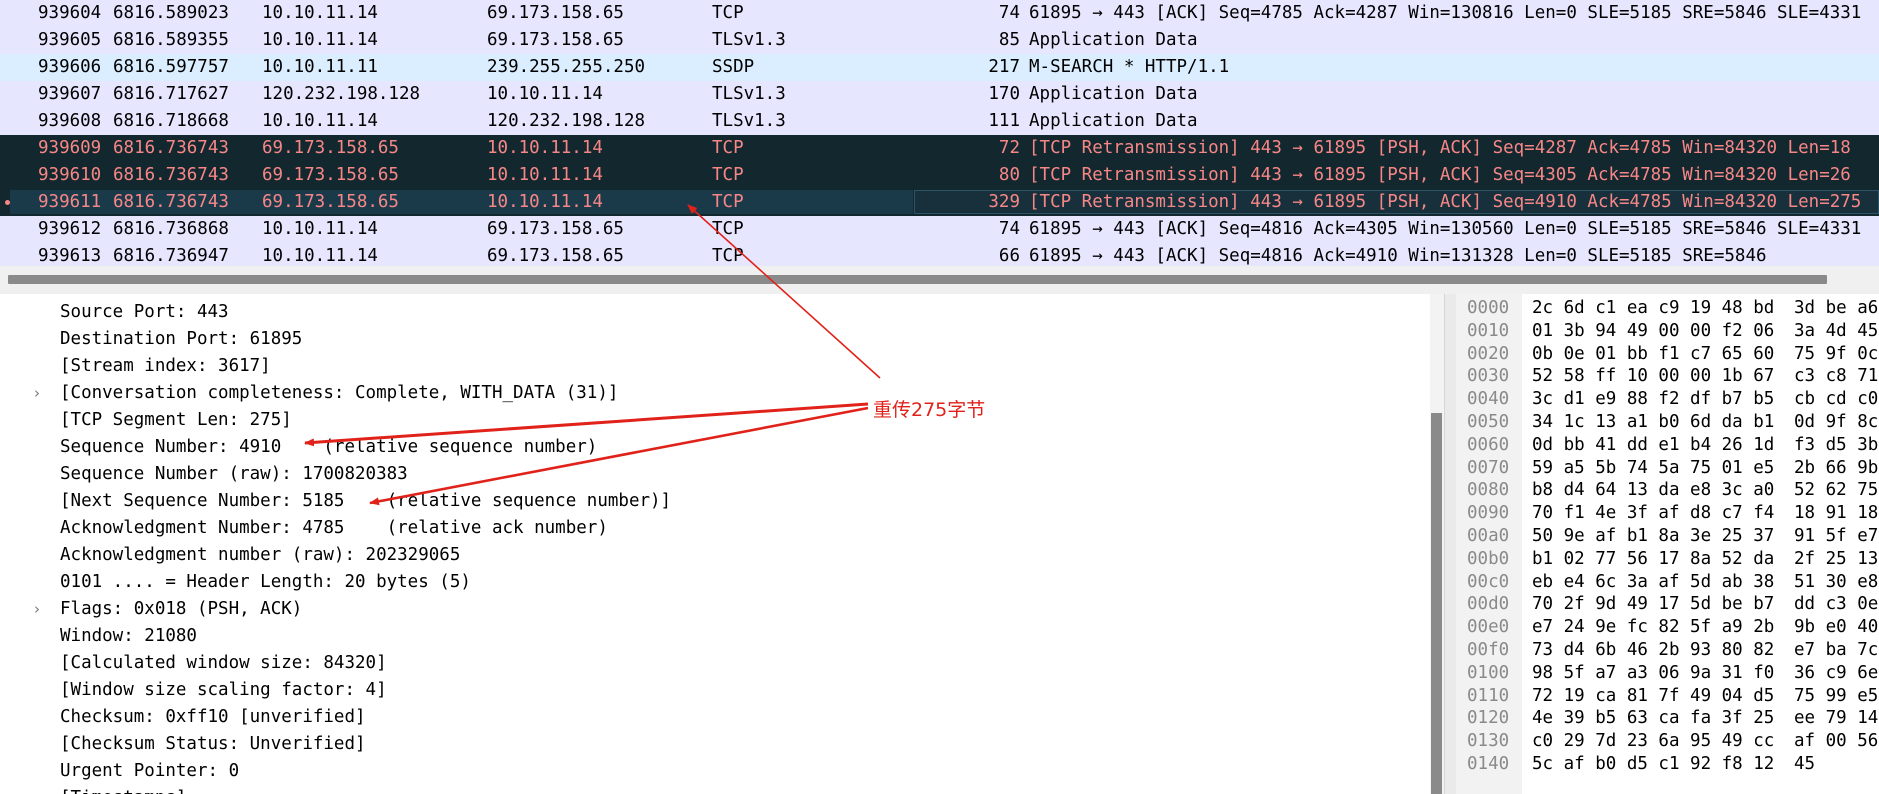  Describe the element at coordinates (149, 771) in the screenshot. I see `detail-line: Urgent Pointer: 0` at that location.